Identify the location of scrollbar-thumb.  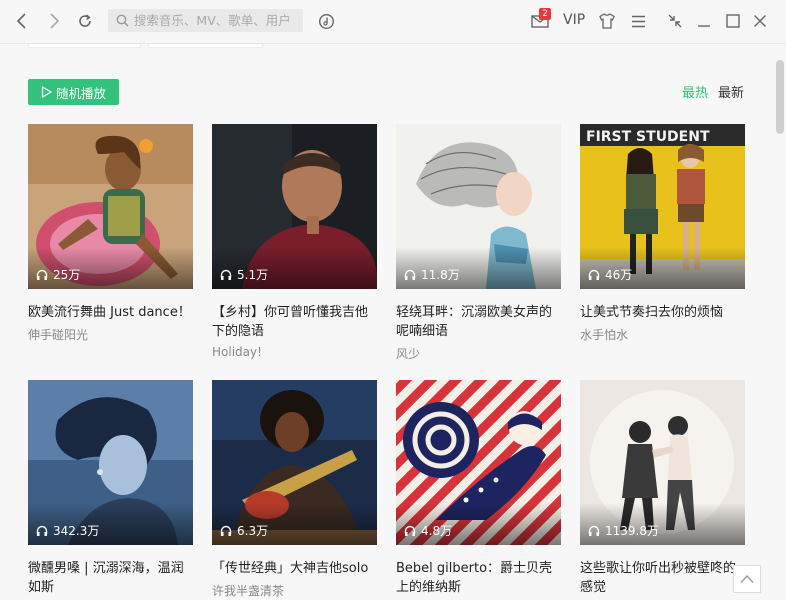
(780, 97).